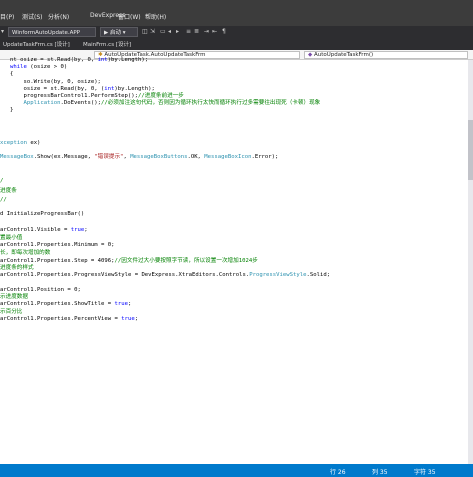  I want to click on code-type: MessageBoxIcon, so click(228, 157).